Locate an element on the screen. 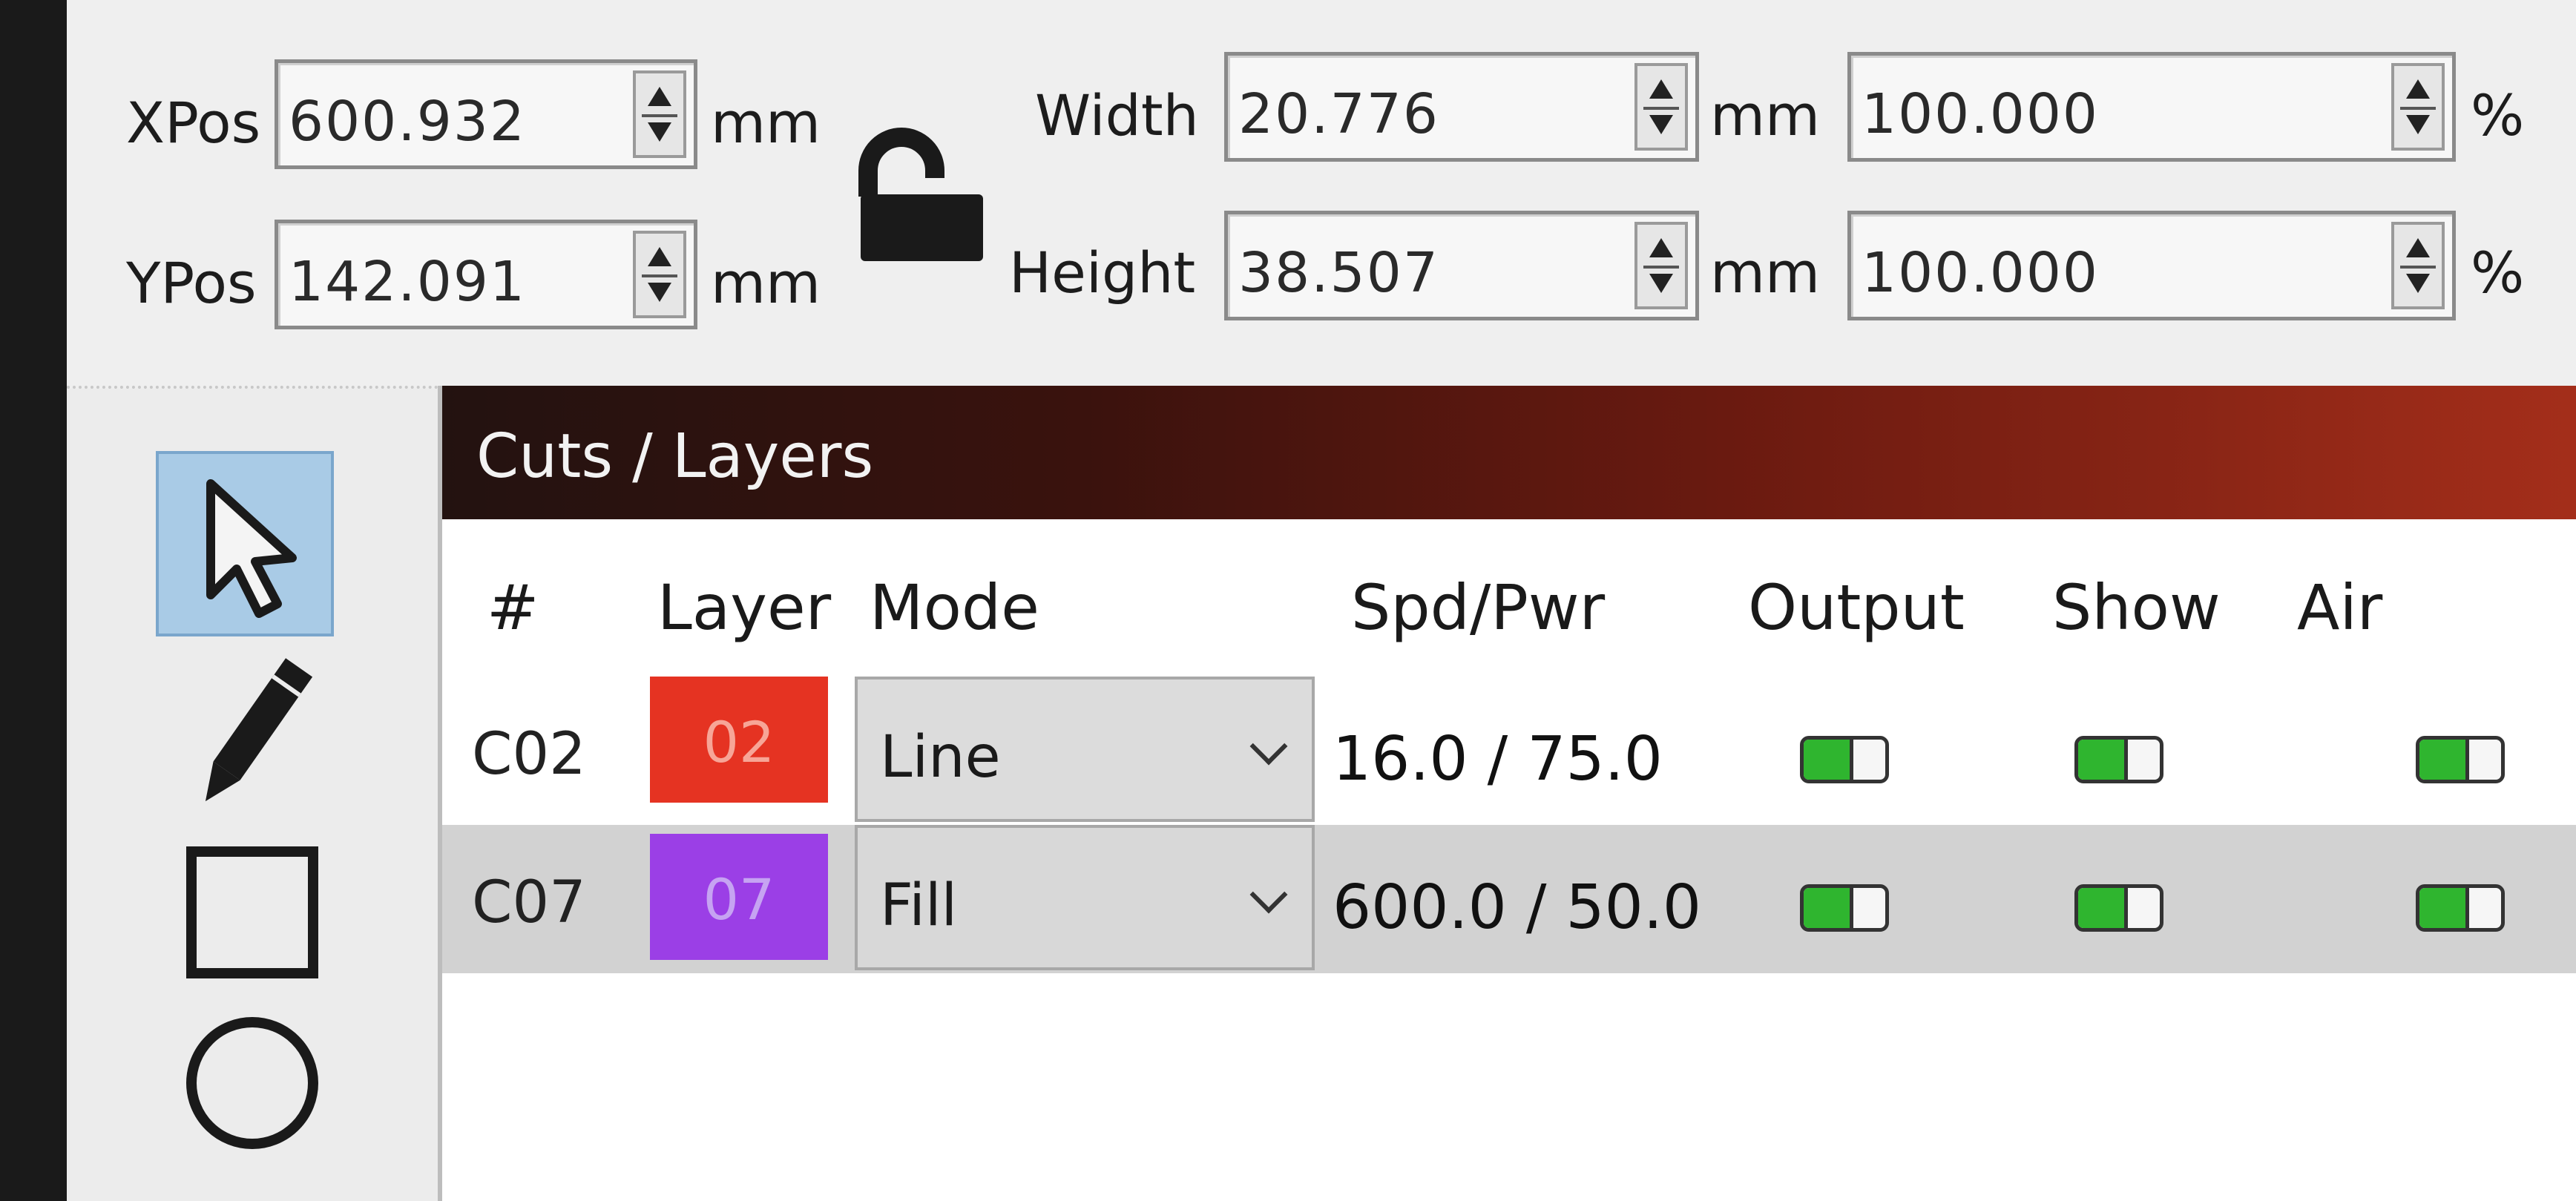  row-id: C02 is located at coordinates (529, 754).